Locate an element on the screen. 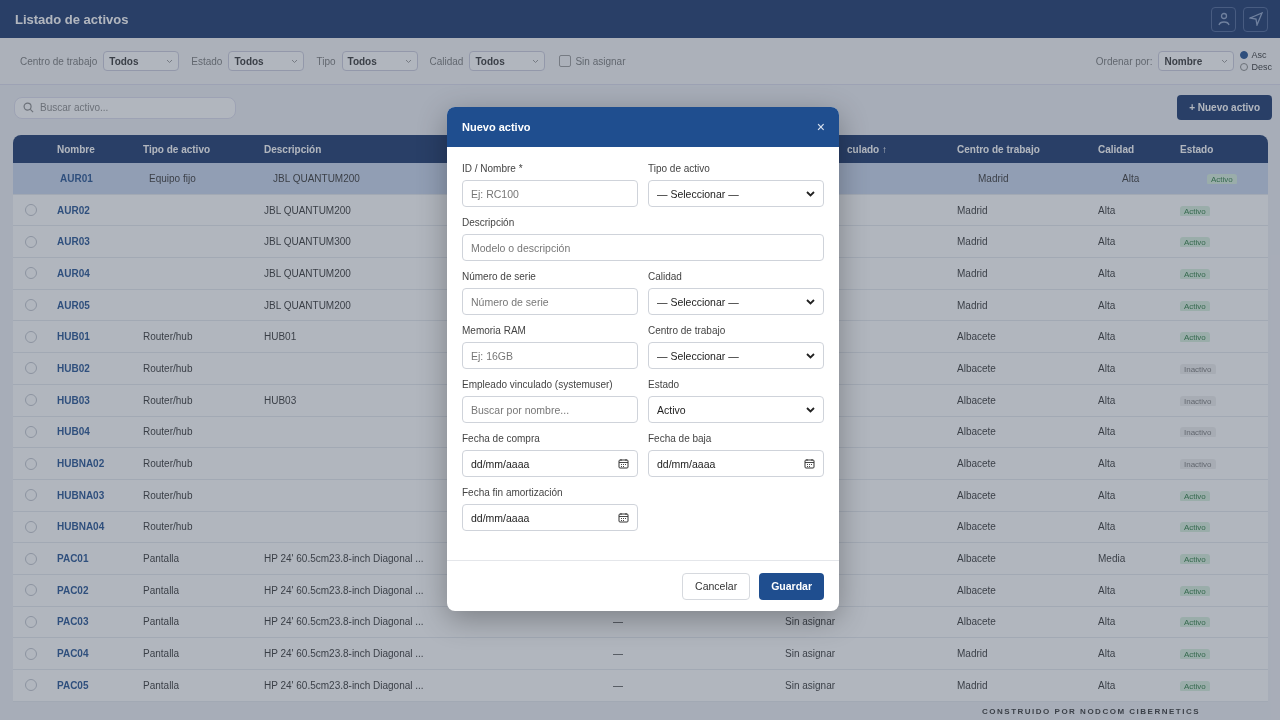  field-label: Memoria RAM is located at coordinates (494, 330).